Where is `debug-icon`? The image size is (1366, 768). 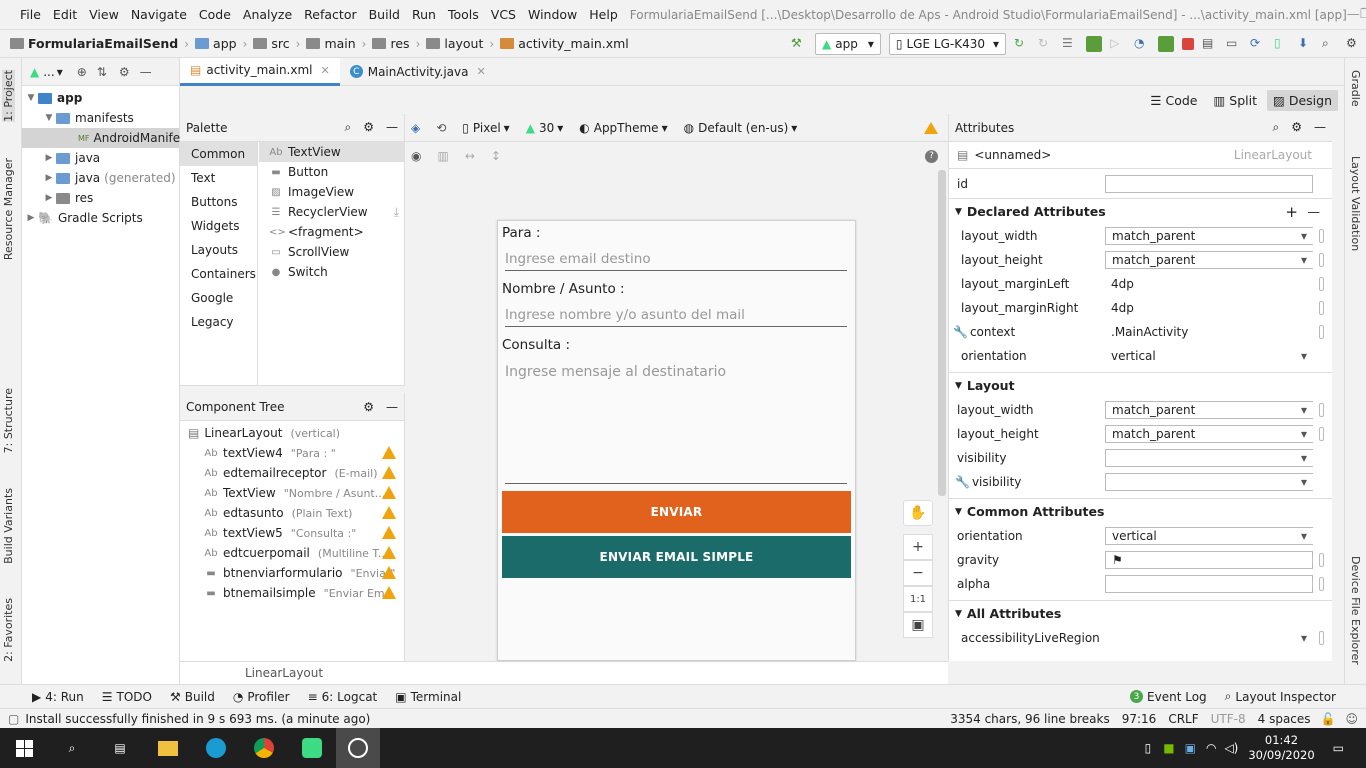 debug-icon is located at coordinates (1094, 43).